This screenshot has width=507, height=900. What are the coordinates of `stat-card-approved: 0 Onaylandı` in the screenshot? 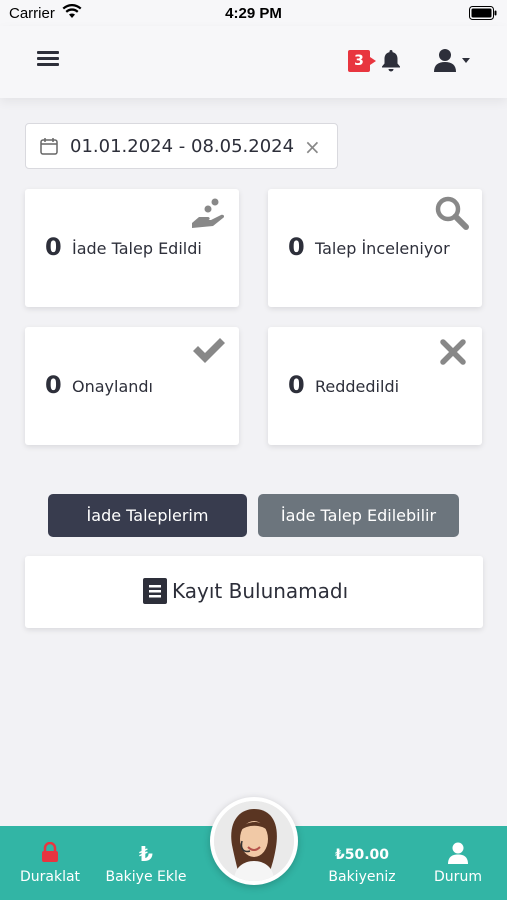 It's located at (132, 386).